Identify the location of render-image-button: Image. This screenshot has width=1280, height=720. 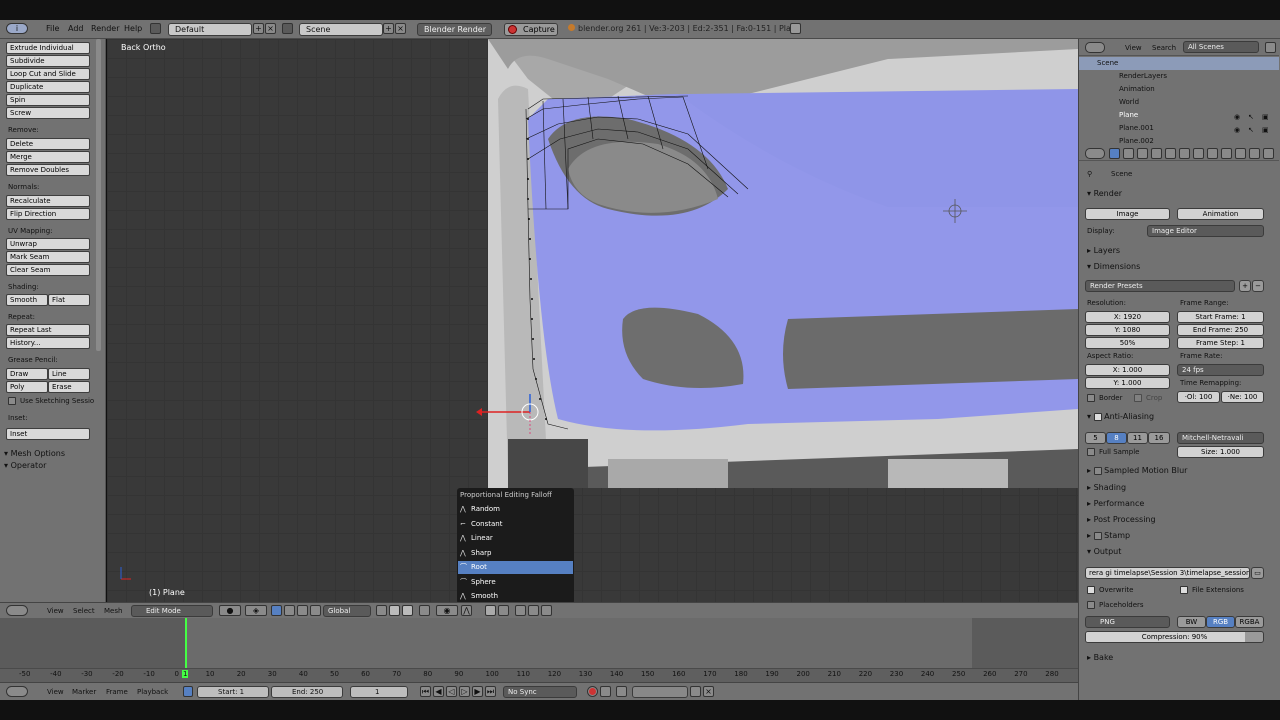
(1127, 214).